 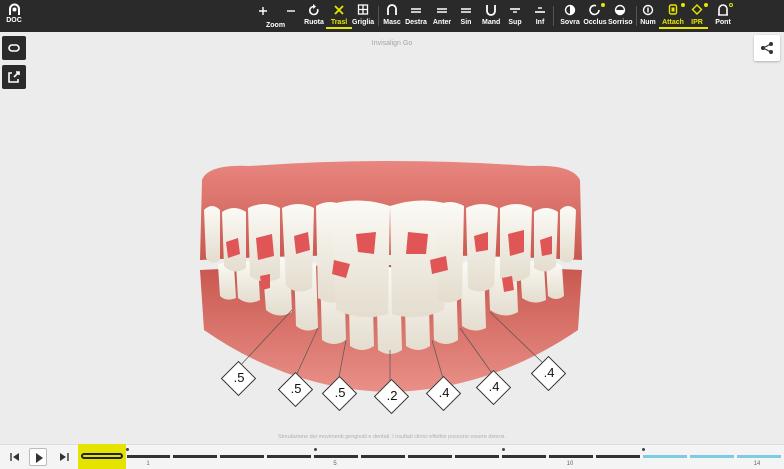 What do you see at coordinates (314, 22) in the screenshot?
I see `tool-label: Ruota` at bounding box center [314, 22].